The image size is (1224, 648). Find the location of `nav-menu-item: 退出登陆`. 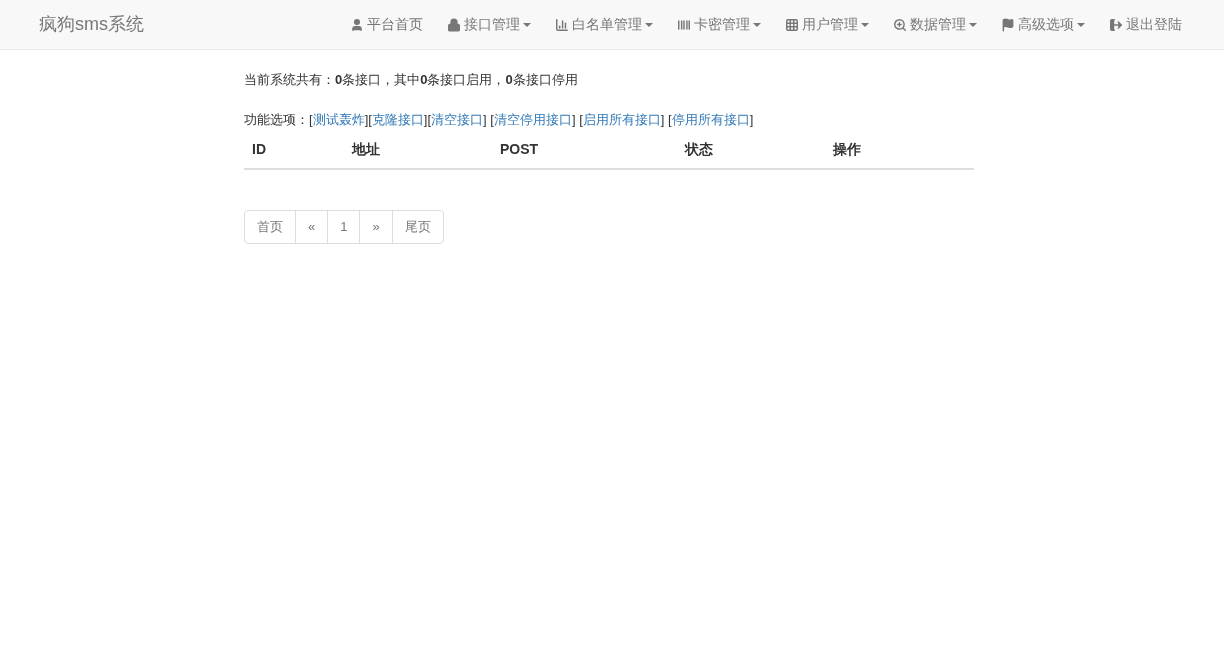

nav-menu-item: 退出登陆 is located at coordinates (1145, 25).